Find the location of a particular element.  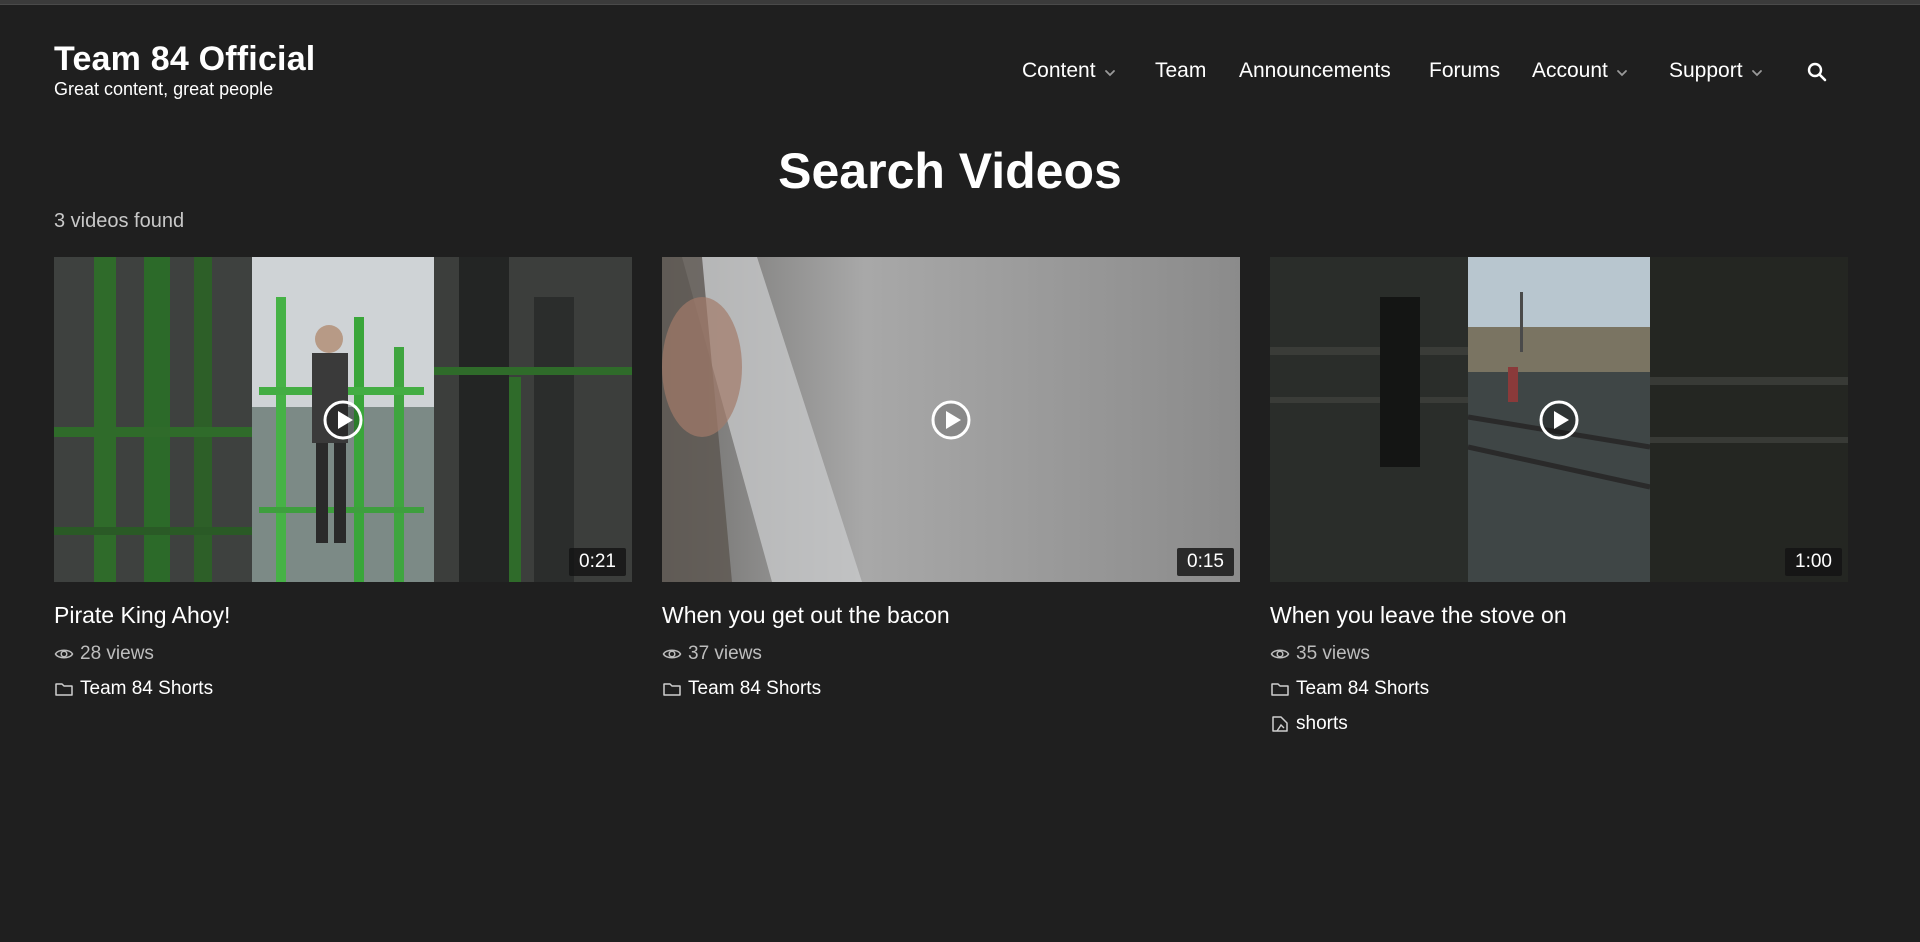

nav-item-announcements: Announcements is located at coordinates (1315, 71).